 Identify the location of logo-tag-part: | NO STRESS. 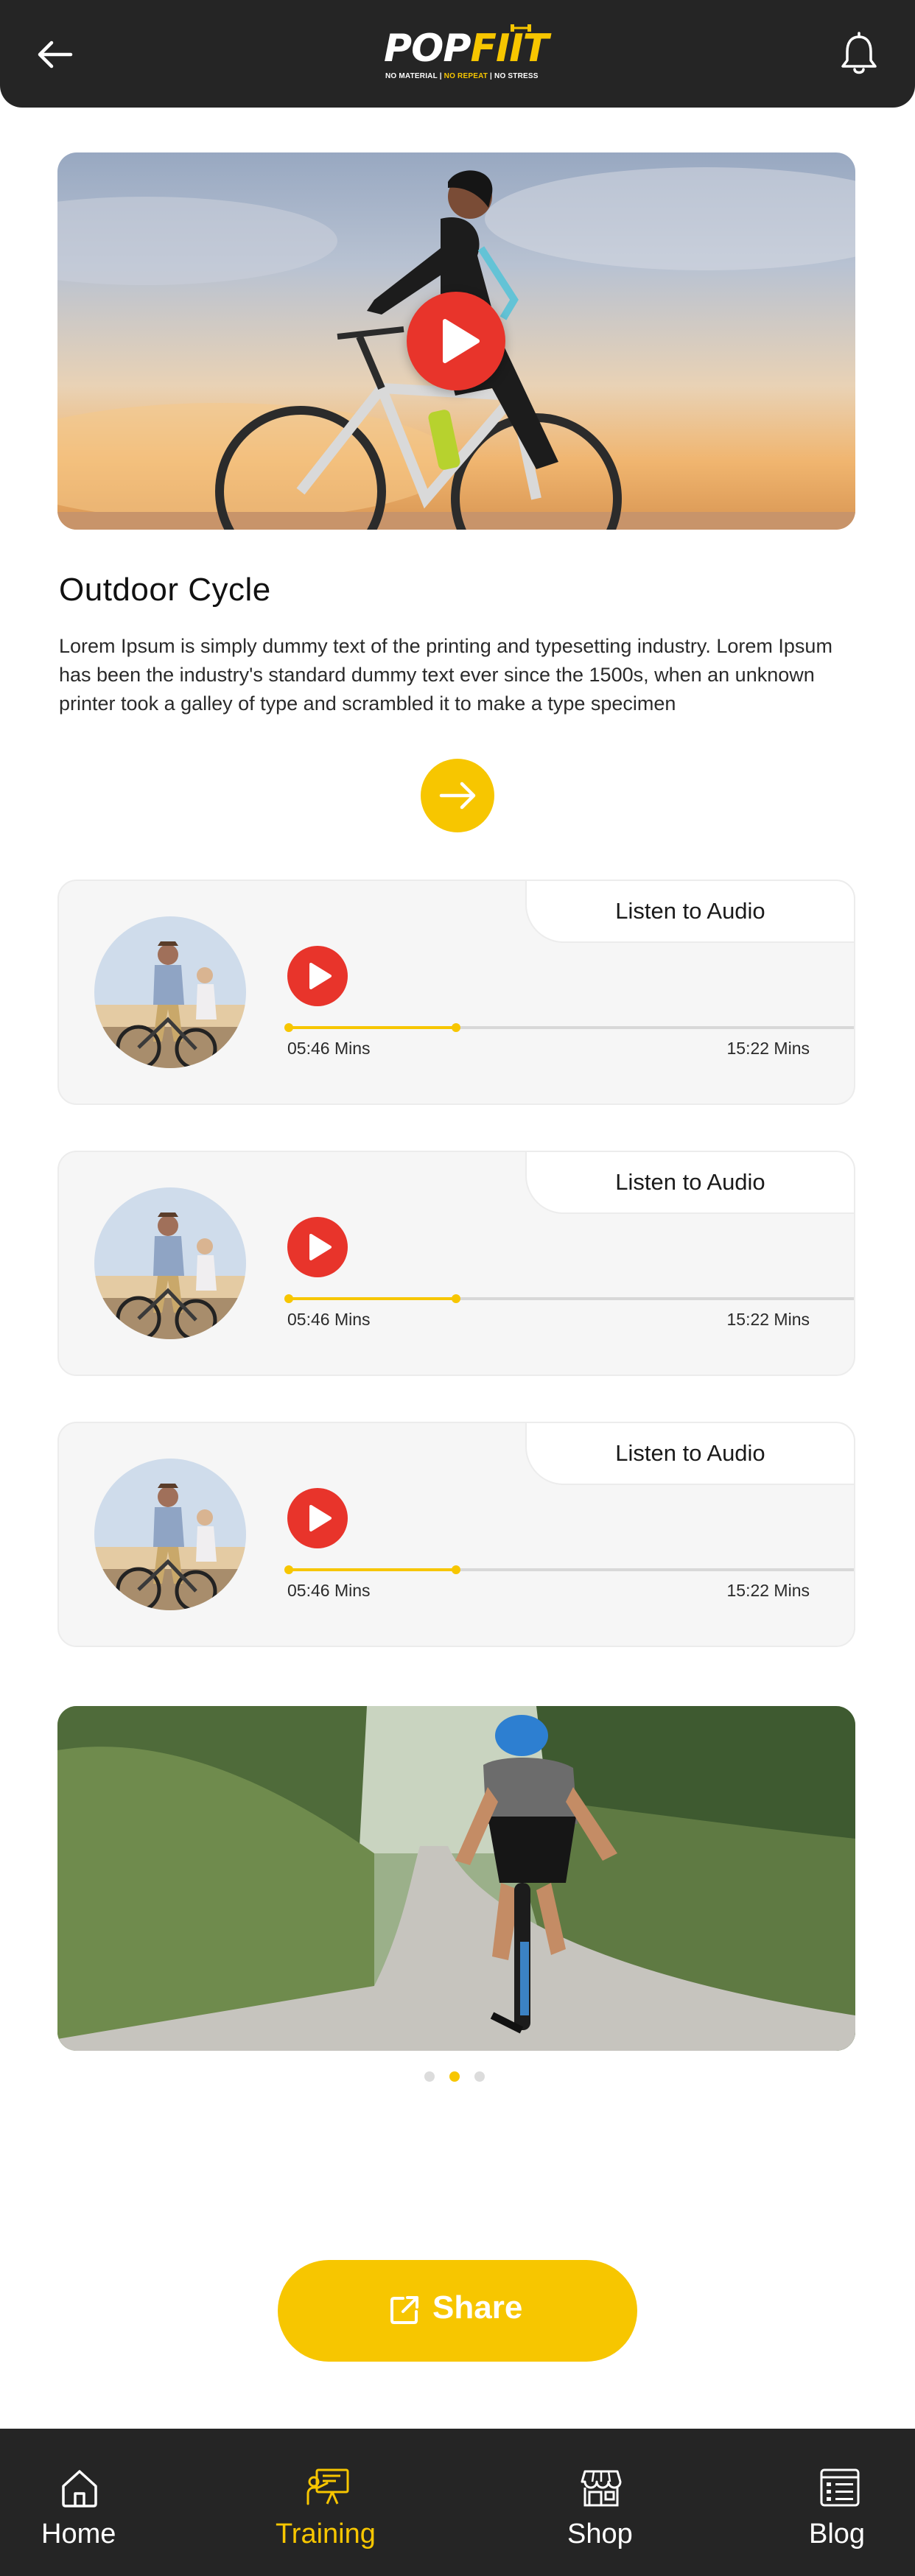
(514, 76).